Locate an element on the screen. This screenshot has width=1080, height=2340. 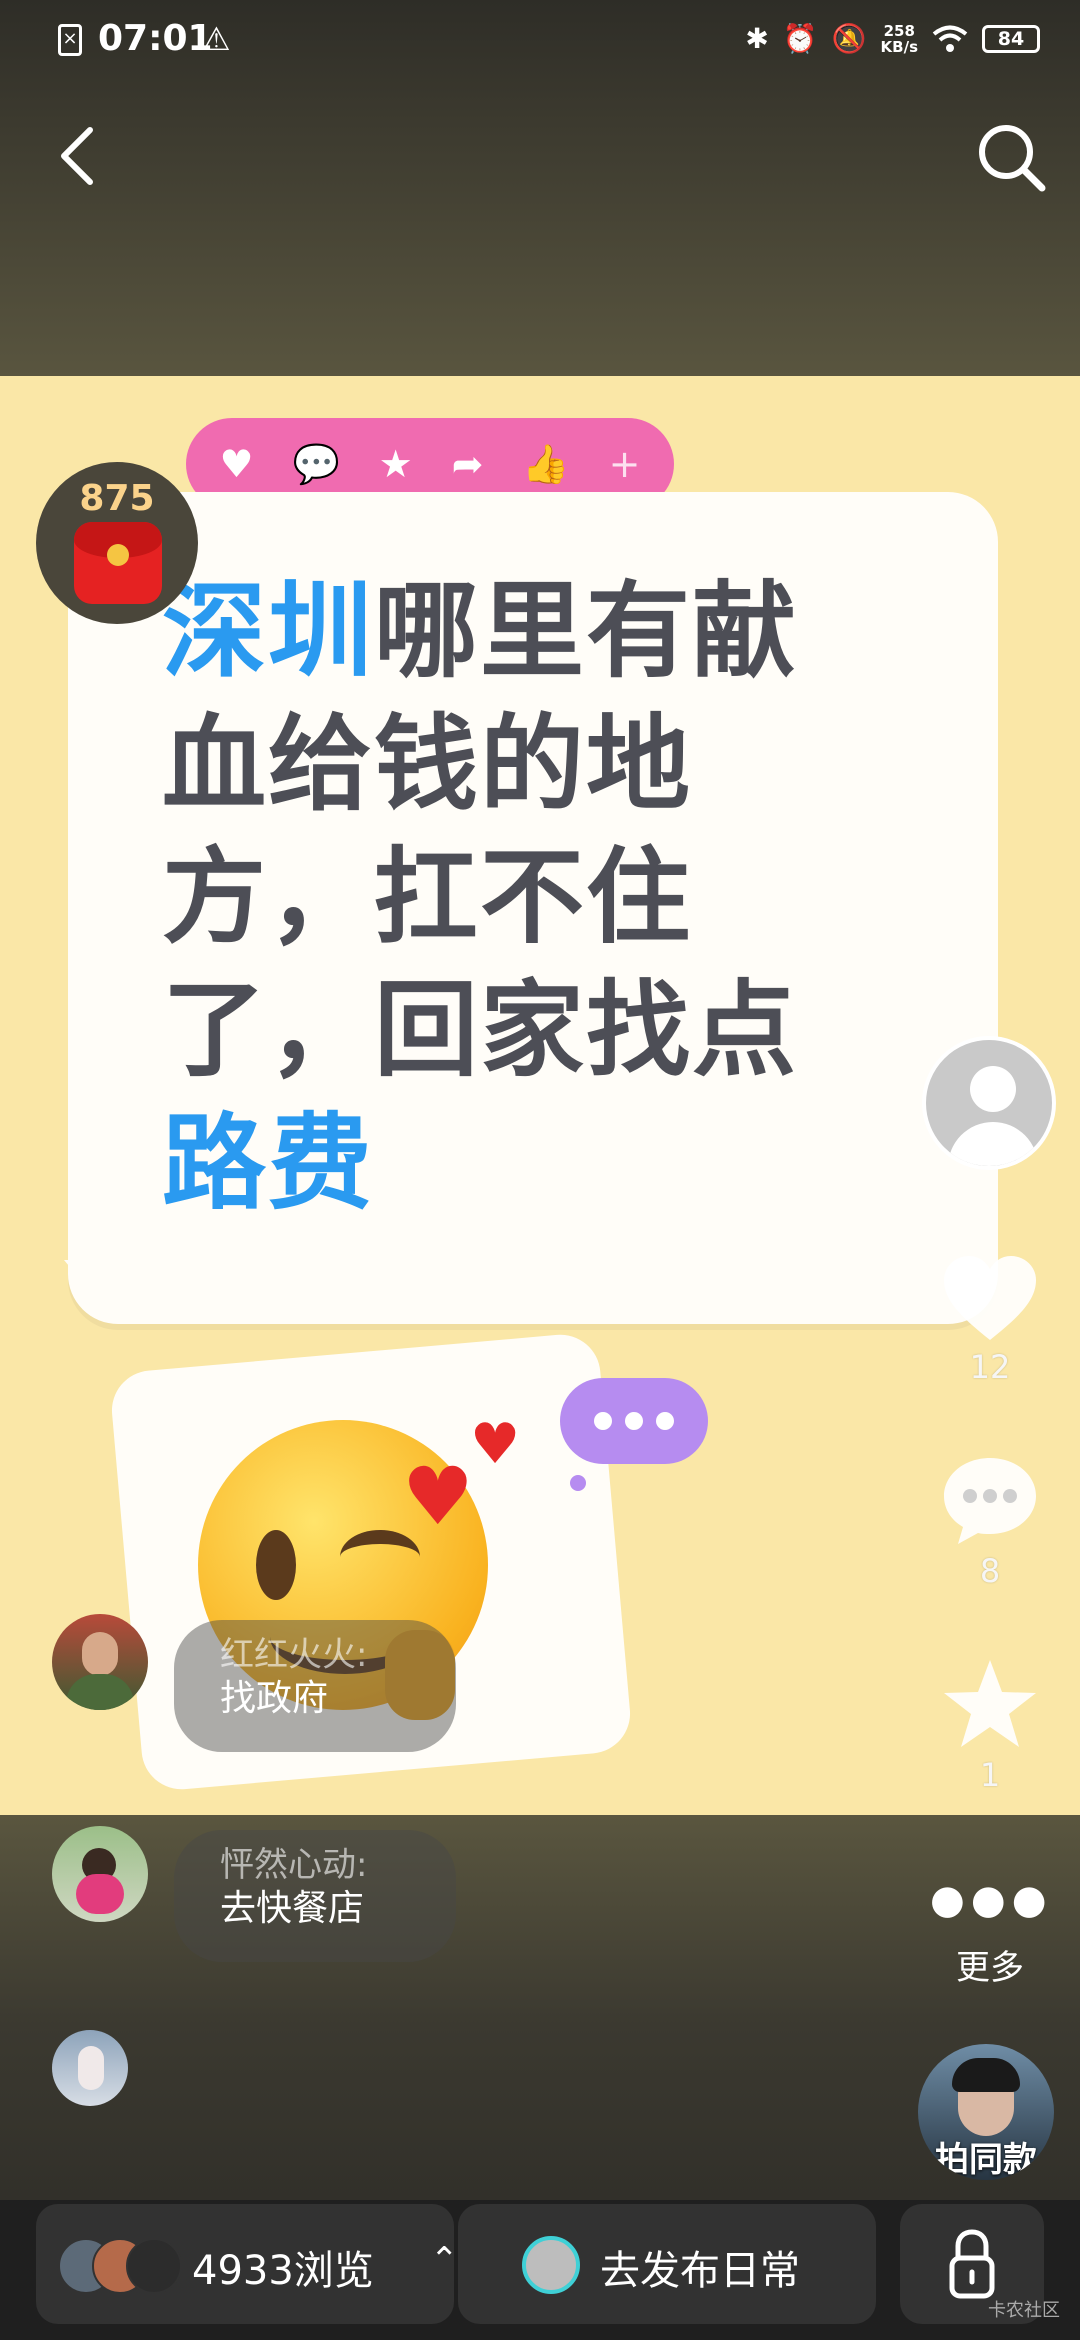
user-avatar-icon is located at coordinates (551, 2265).